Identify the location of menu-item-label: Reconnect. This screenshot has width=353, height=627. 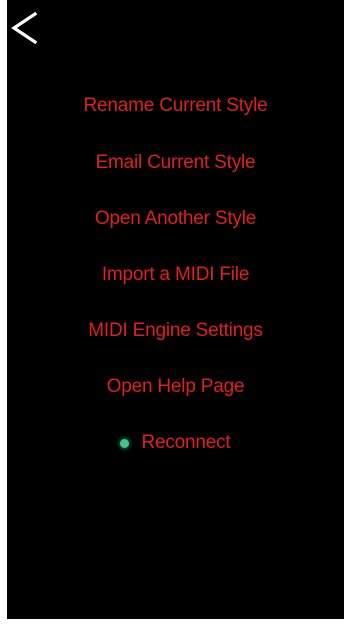
(186, 442).